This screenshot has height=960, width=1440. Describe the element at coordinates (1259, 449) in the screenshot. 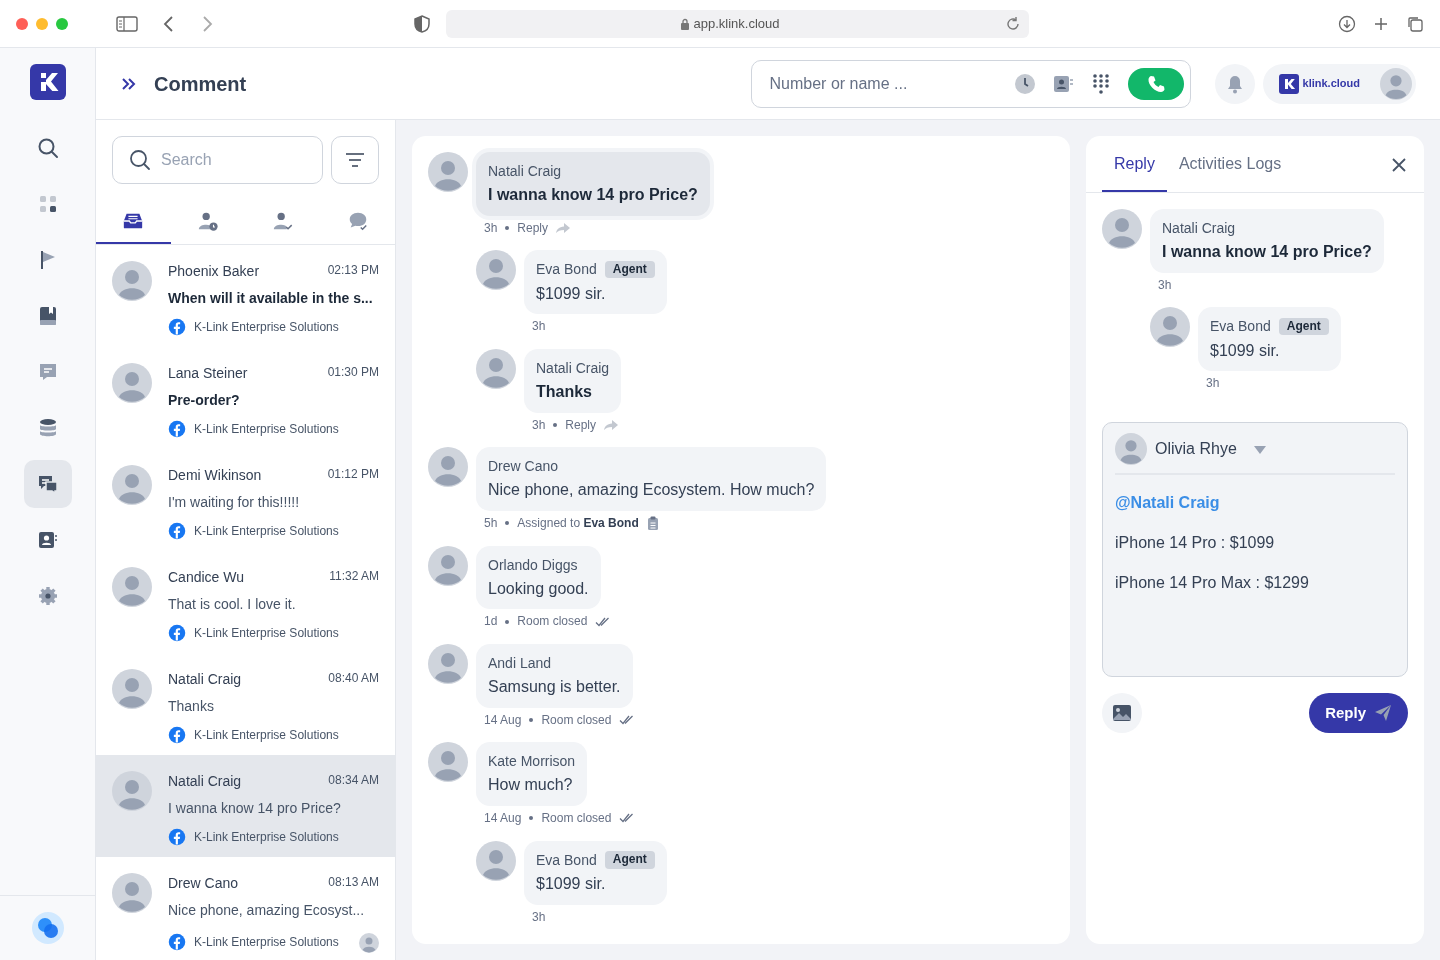

I see `caret-icon` at that location.